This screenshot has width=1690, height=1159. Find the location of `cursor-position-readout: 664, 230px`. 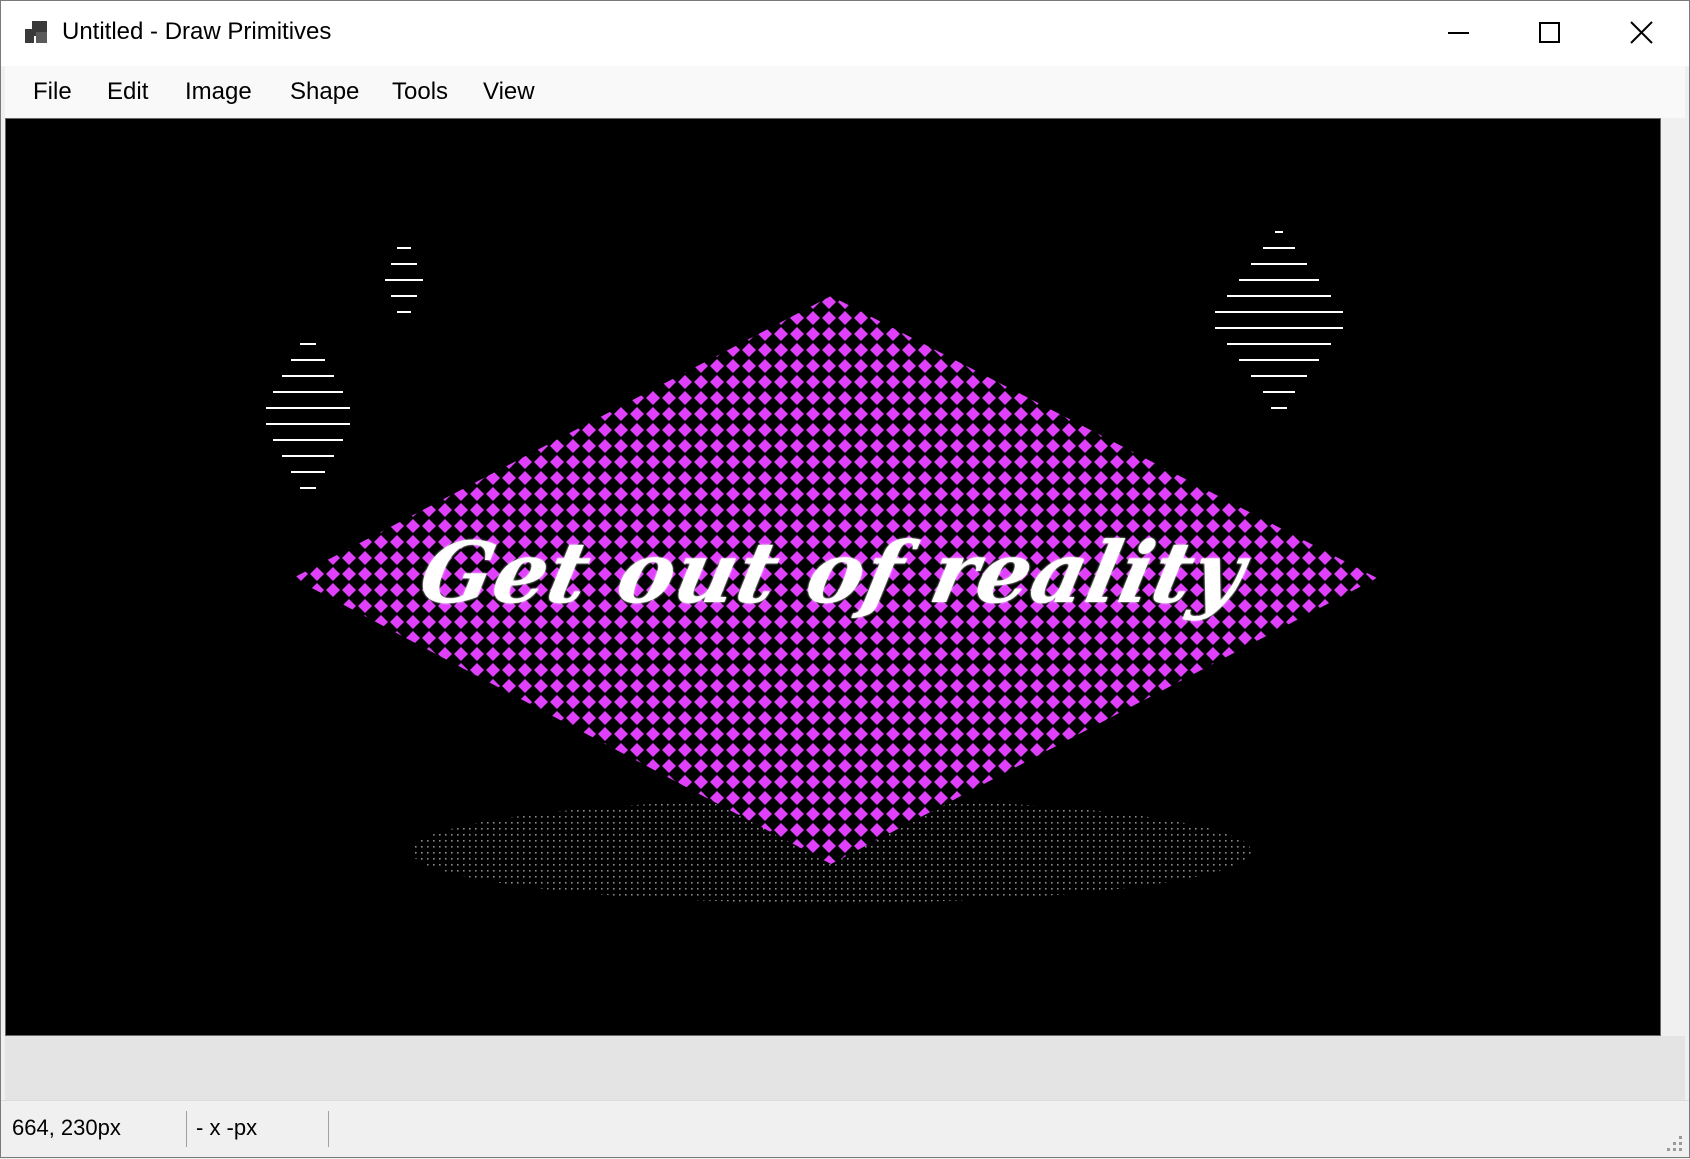

cursor-position-readout: 664, 230px is located at coordinates (66, 1127).